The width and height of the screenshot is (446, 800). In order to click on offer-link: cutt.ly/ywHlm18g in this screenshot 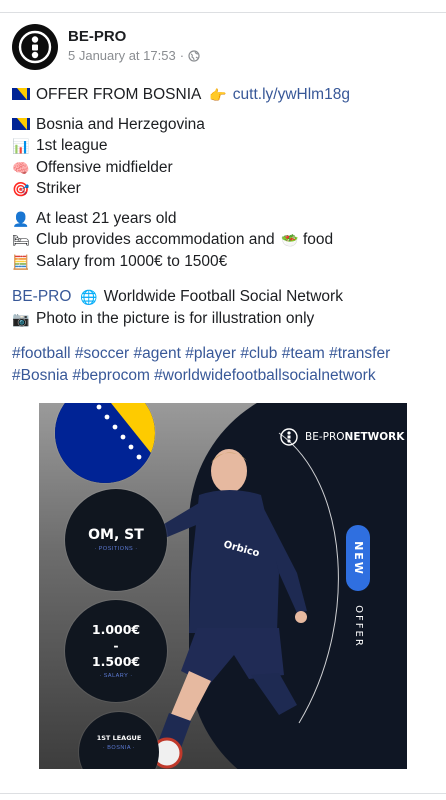, I will do `click(291, 94)`.